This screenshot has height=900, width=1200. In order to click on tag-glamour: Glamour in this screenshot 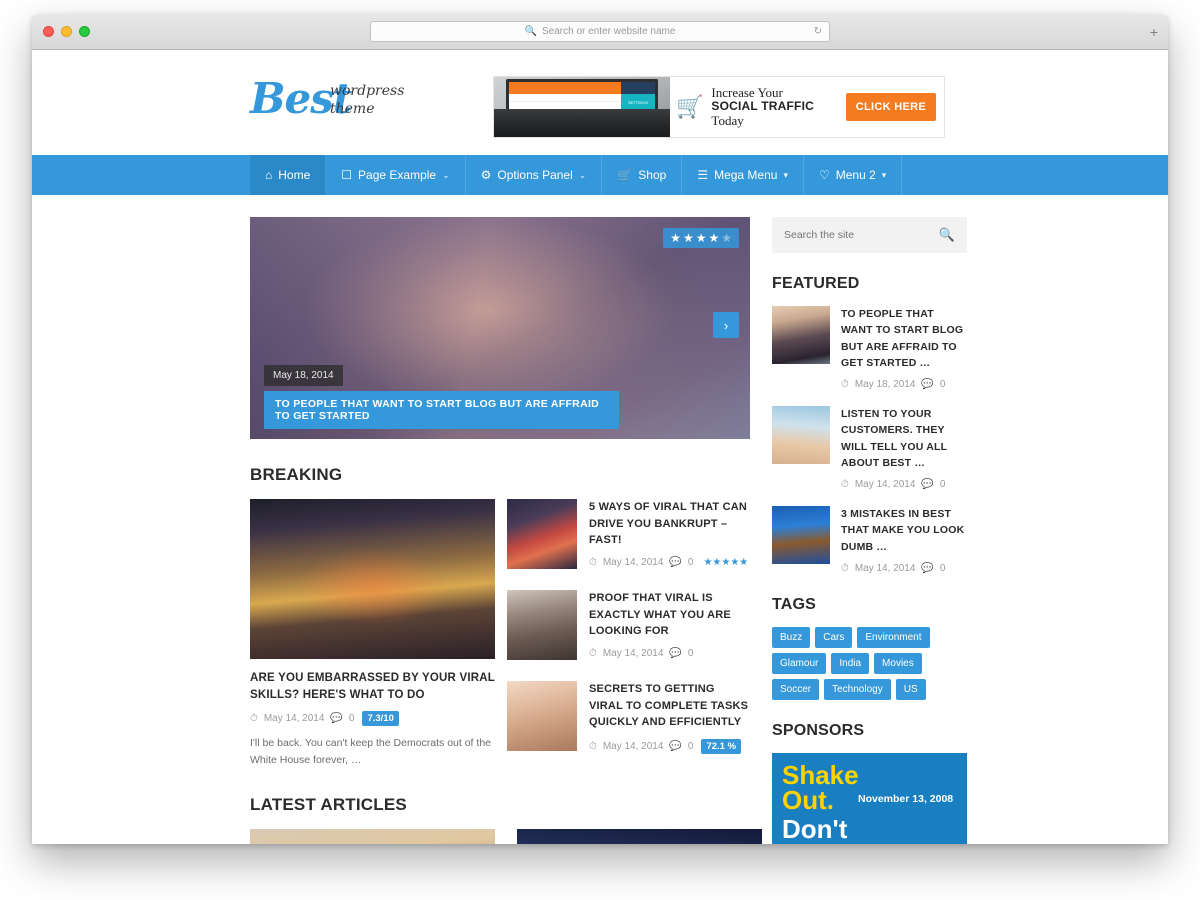, I will do `click(799, 663)`.